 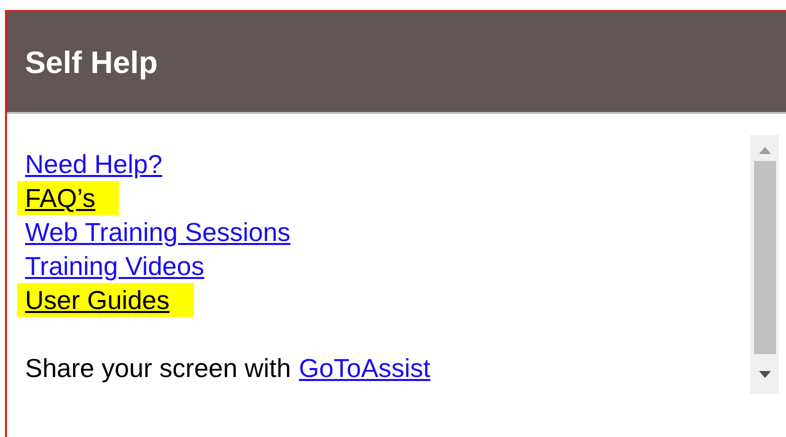 I want to click on help-link: Training Videos, so click(x=114, y=266).